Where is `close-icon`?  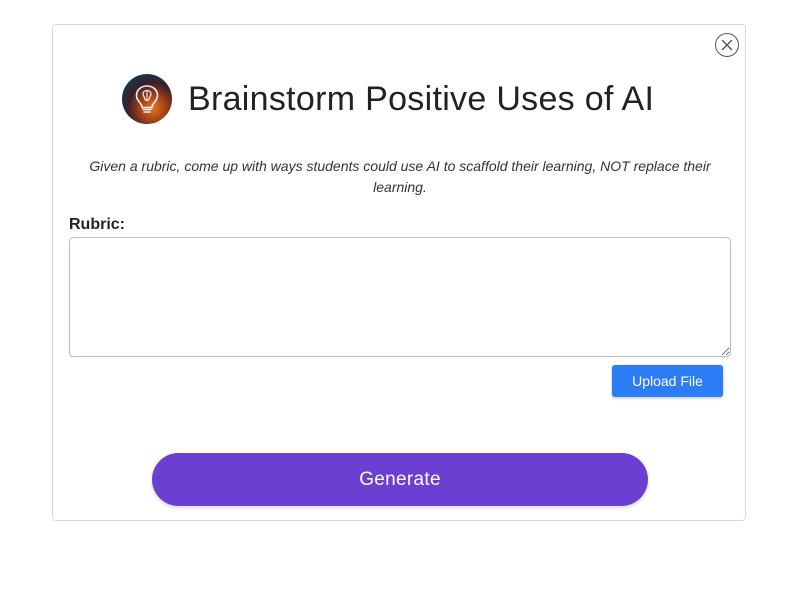 close-icon is located at coordinates (727, 45).